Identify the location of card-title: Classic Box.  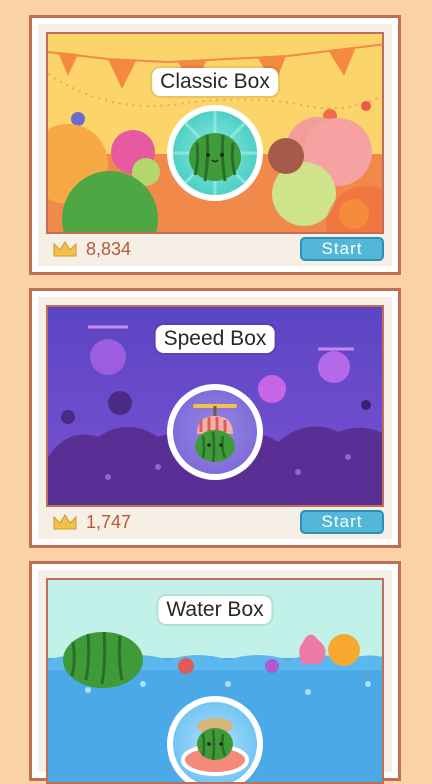
(215, 82).